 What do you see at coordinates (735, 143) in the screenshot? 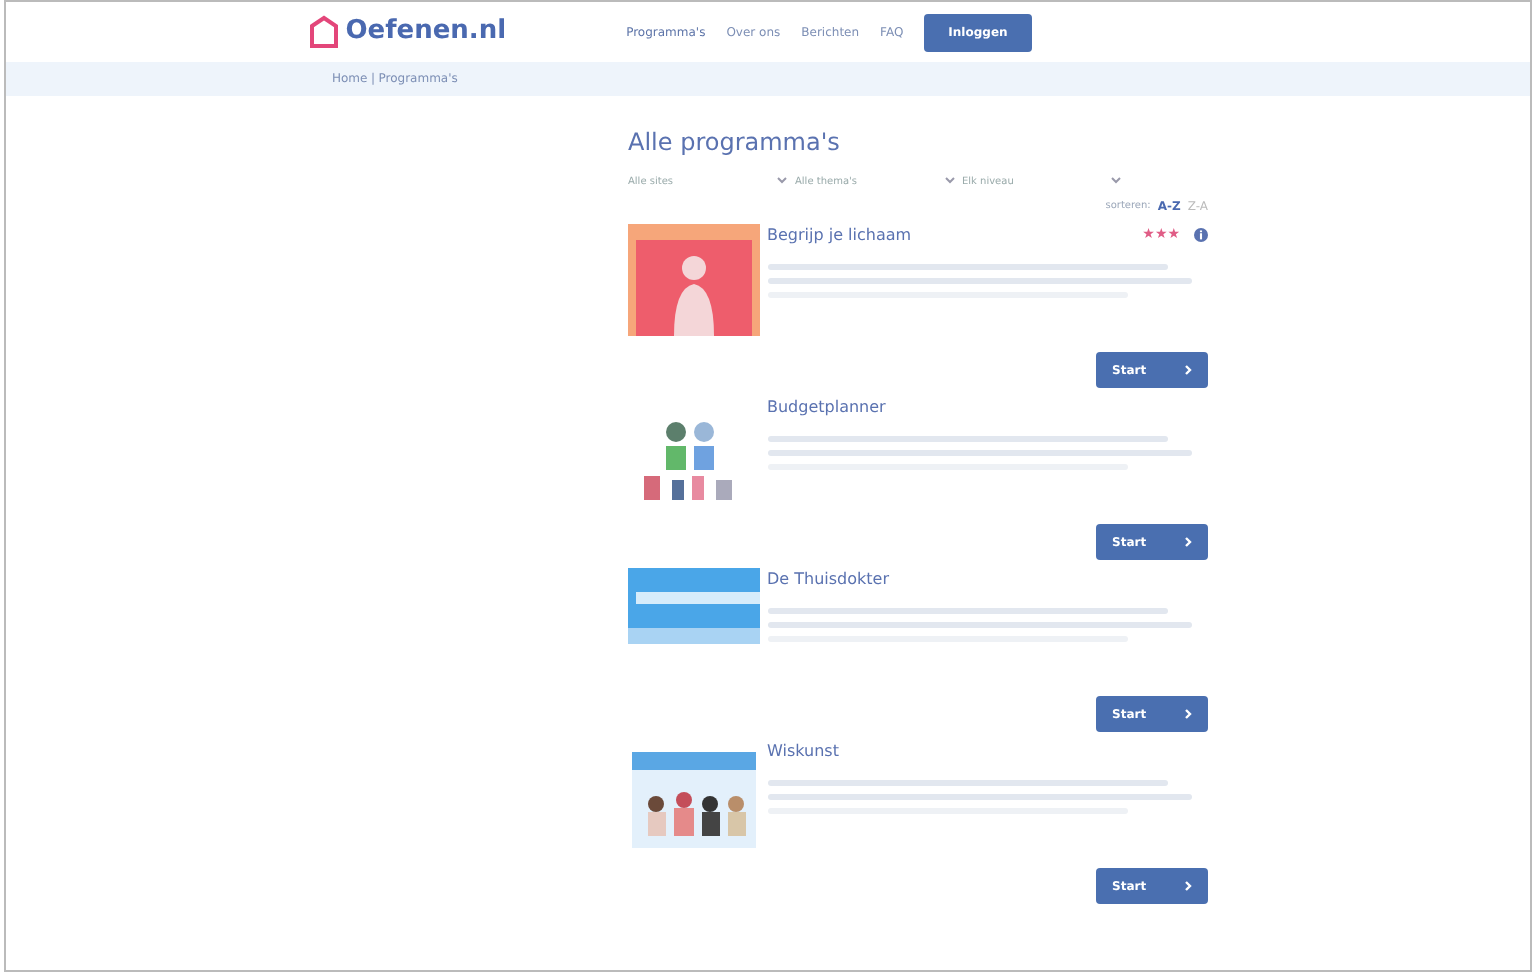
I see `page-heading: Alle programma's` at bounding box center [735, 143].